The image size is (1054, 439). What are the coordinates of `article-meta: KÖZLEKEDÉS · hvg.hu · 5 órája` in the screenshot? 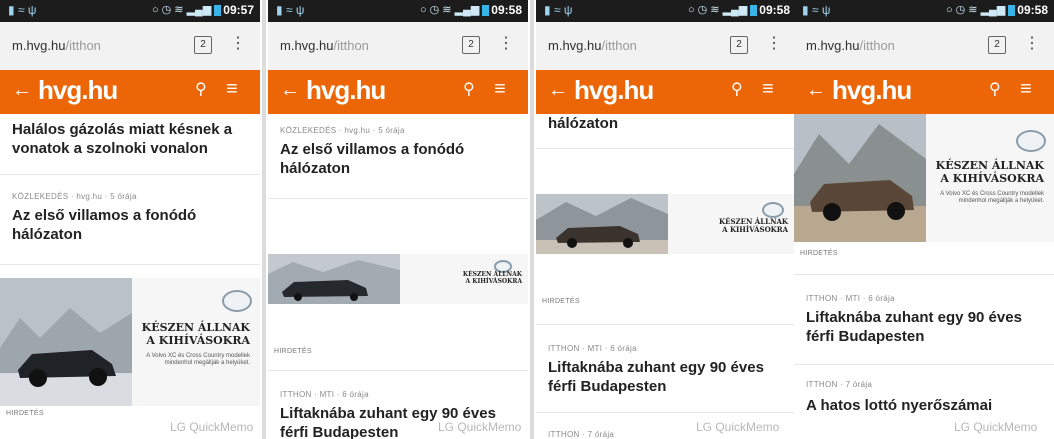 It's located at (74, 196).